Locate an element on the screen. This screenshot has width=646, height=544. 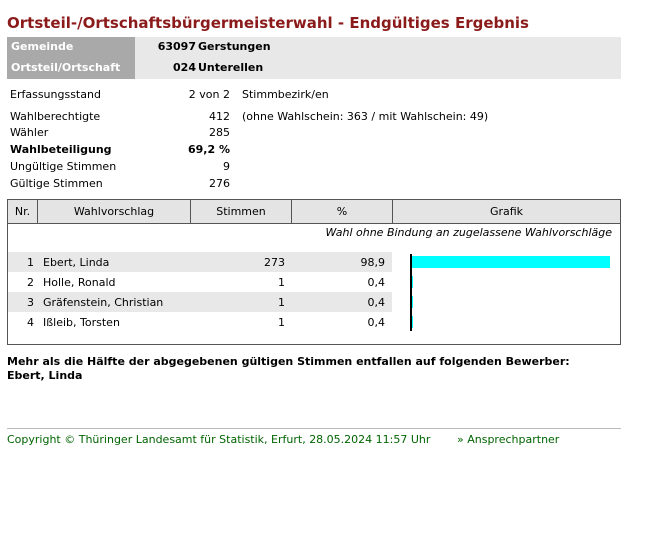
footer-divider is located at coordinates (314, 428).